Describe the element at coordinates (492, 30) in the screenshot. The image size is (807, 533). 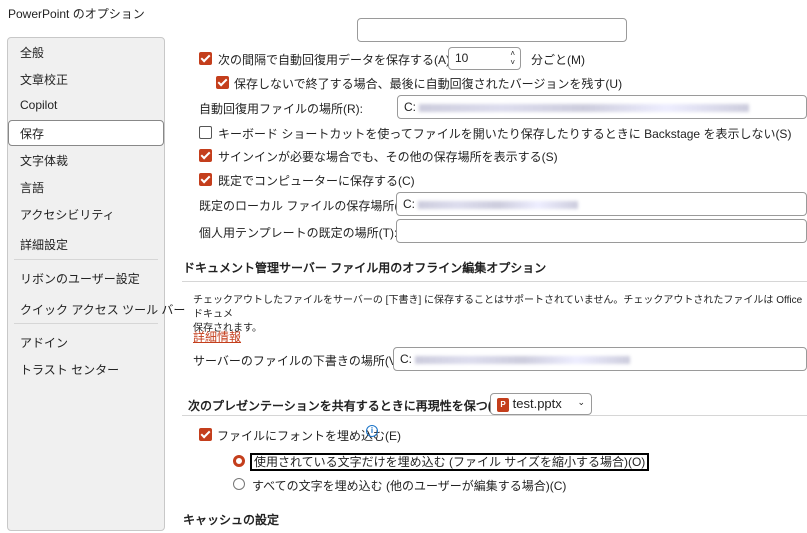
I see `partial-top-field` at that location.